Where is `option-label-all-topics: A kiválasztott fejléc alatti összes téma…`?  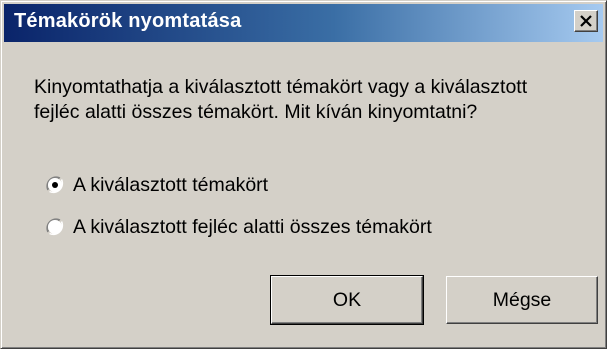 option-label-all-topics: A kiválasztott fejléc alatti összes téma… is located at coordinates (252, 226).